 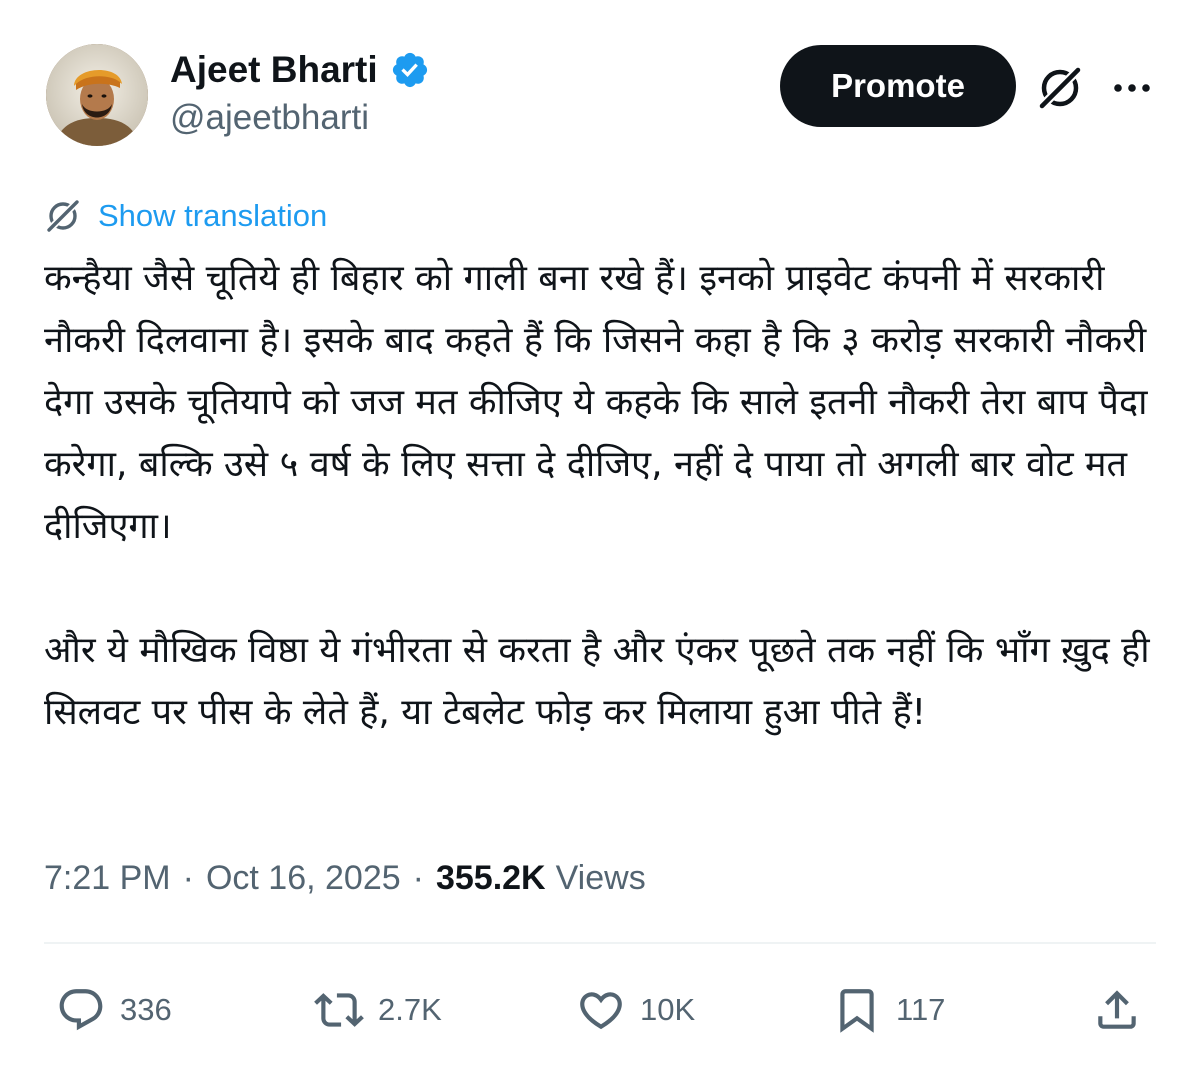 What do you see at coordinates (1132, 88) in the screenshot?
I see `more-options-icon` at bounding box center [1132, 88].